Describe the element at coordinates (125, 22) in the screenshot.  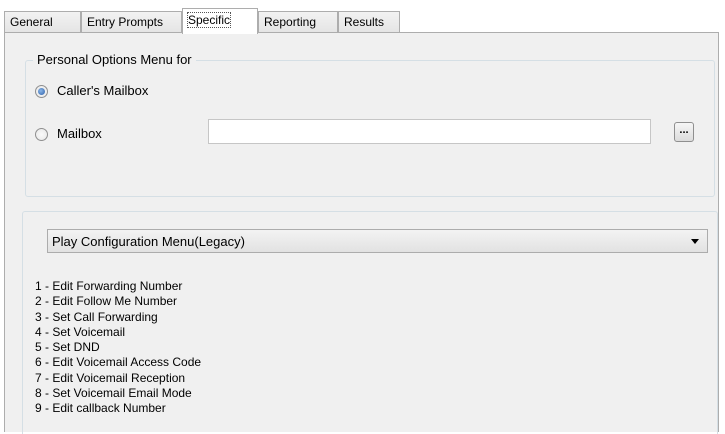
I see `tab-entry-prompts-label: Entry Prompts` at that location.